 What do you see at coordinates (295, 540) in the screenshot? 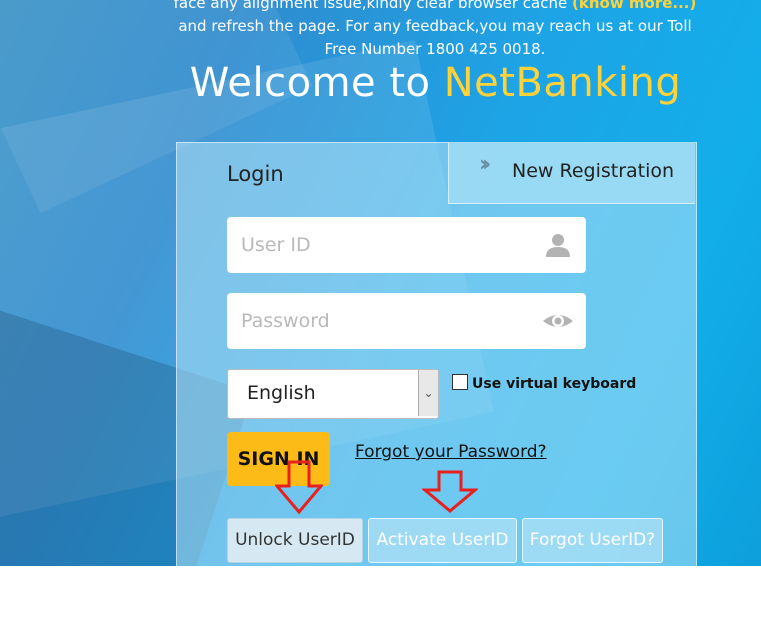
I see `unlock-userid-button: Unlock UserID` at bounding box center [295, 540].